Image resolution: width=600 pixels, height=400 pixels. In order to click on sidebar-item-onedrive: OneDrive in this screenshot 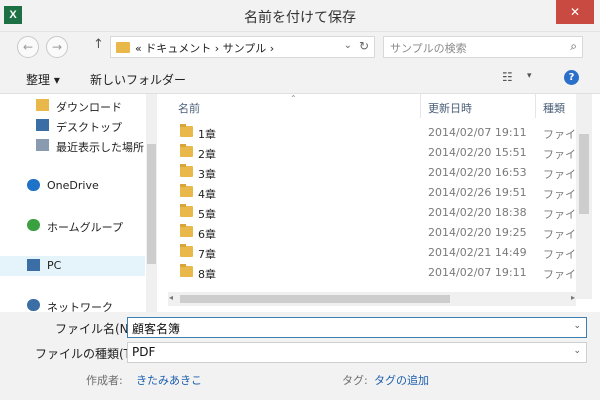, I will do `click(72, 186)`.